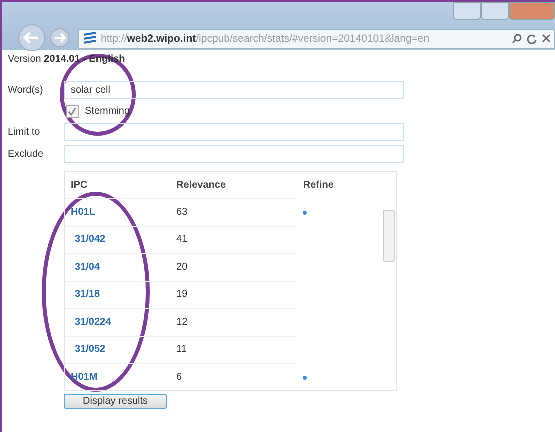 This screenshot has width=555, height=434. I want to click on maximize-button, so click(495, 11).